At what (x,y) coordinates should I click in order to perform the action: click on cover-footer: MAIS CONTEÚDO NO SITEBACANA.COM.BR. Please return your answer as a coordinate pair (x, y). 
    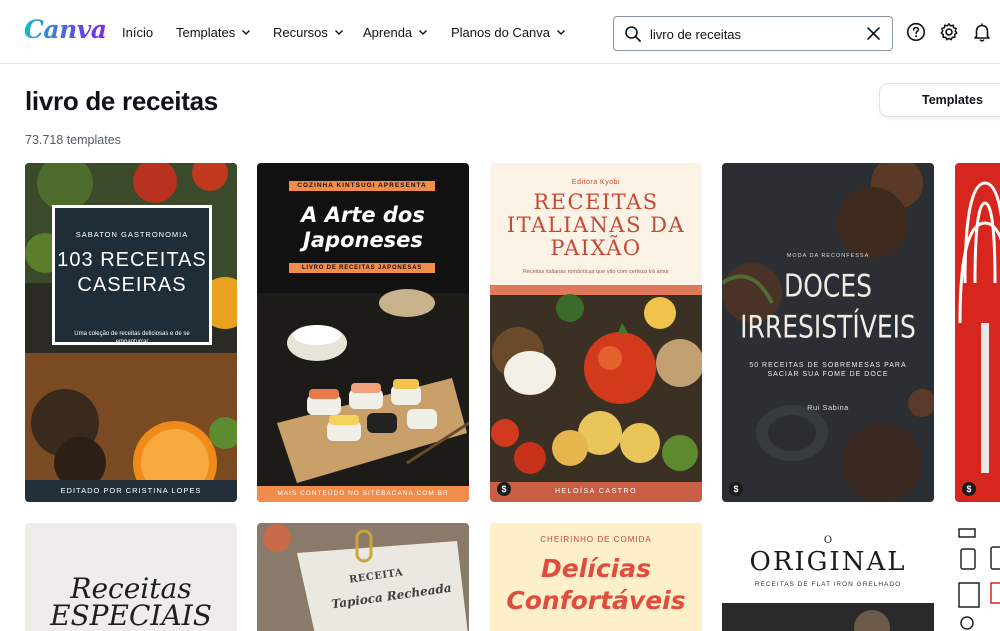
    Looking at the image, I should click on (363, 494).